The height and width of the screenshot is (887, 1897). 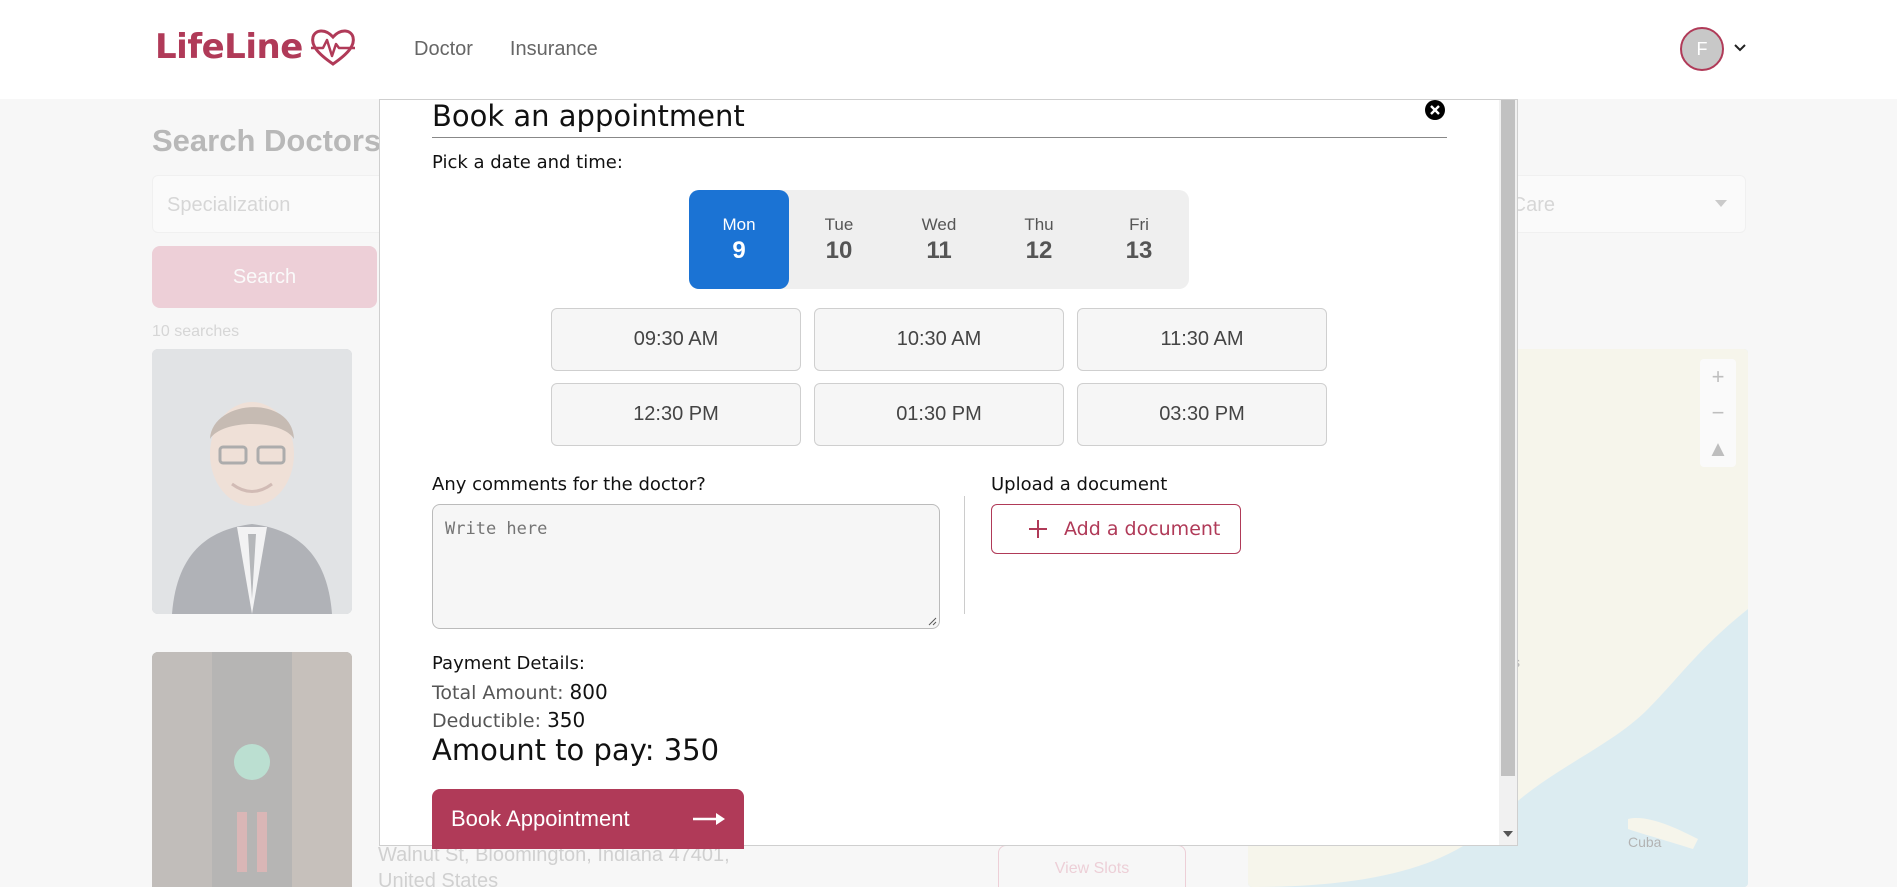 I want to click on street-night-image, so click(x=252, y=769).